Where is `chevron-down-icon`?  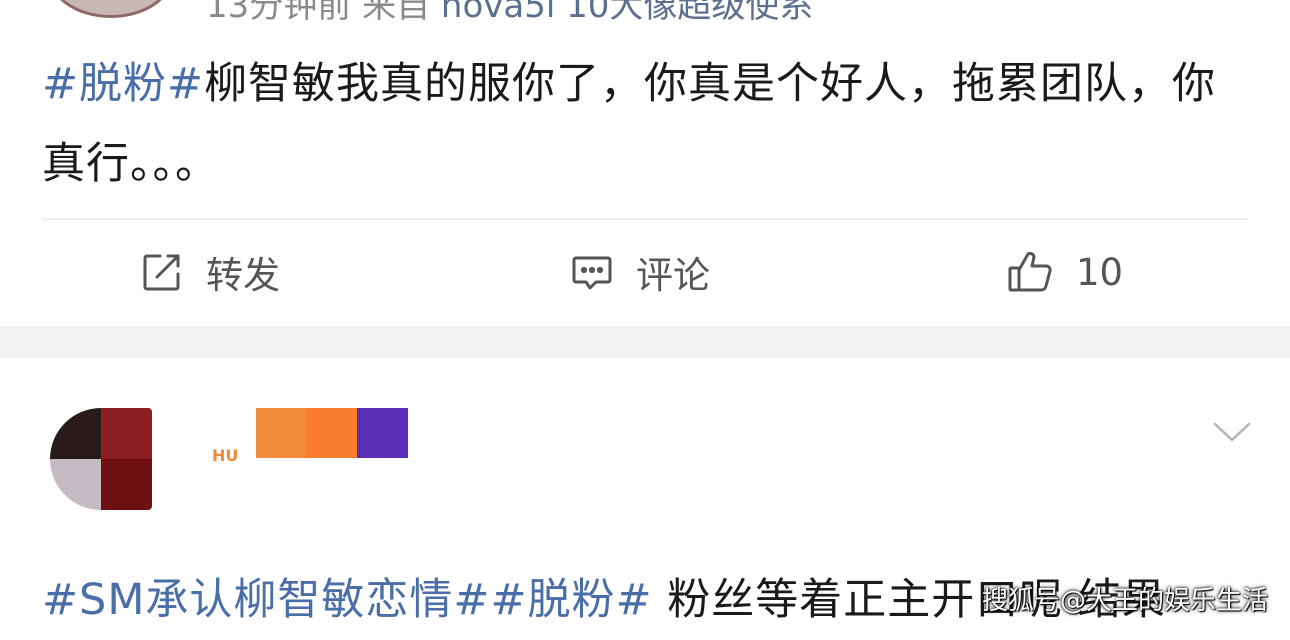
chevron-down-icon is located at coordinates (1232, 435).